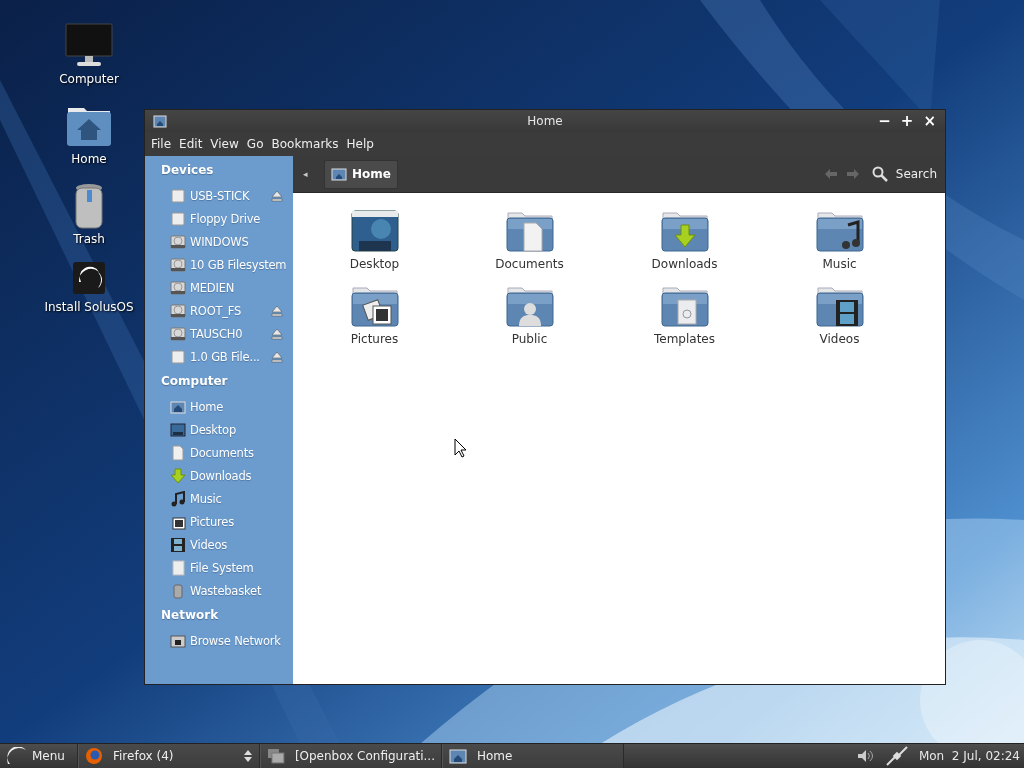 This screenshot has width=1024, height=768. Describe the element at coordinates (852, 174) in the screenshot. I see `right-arrow-icon` at that location.